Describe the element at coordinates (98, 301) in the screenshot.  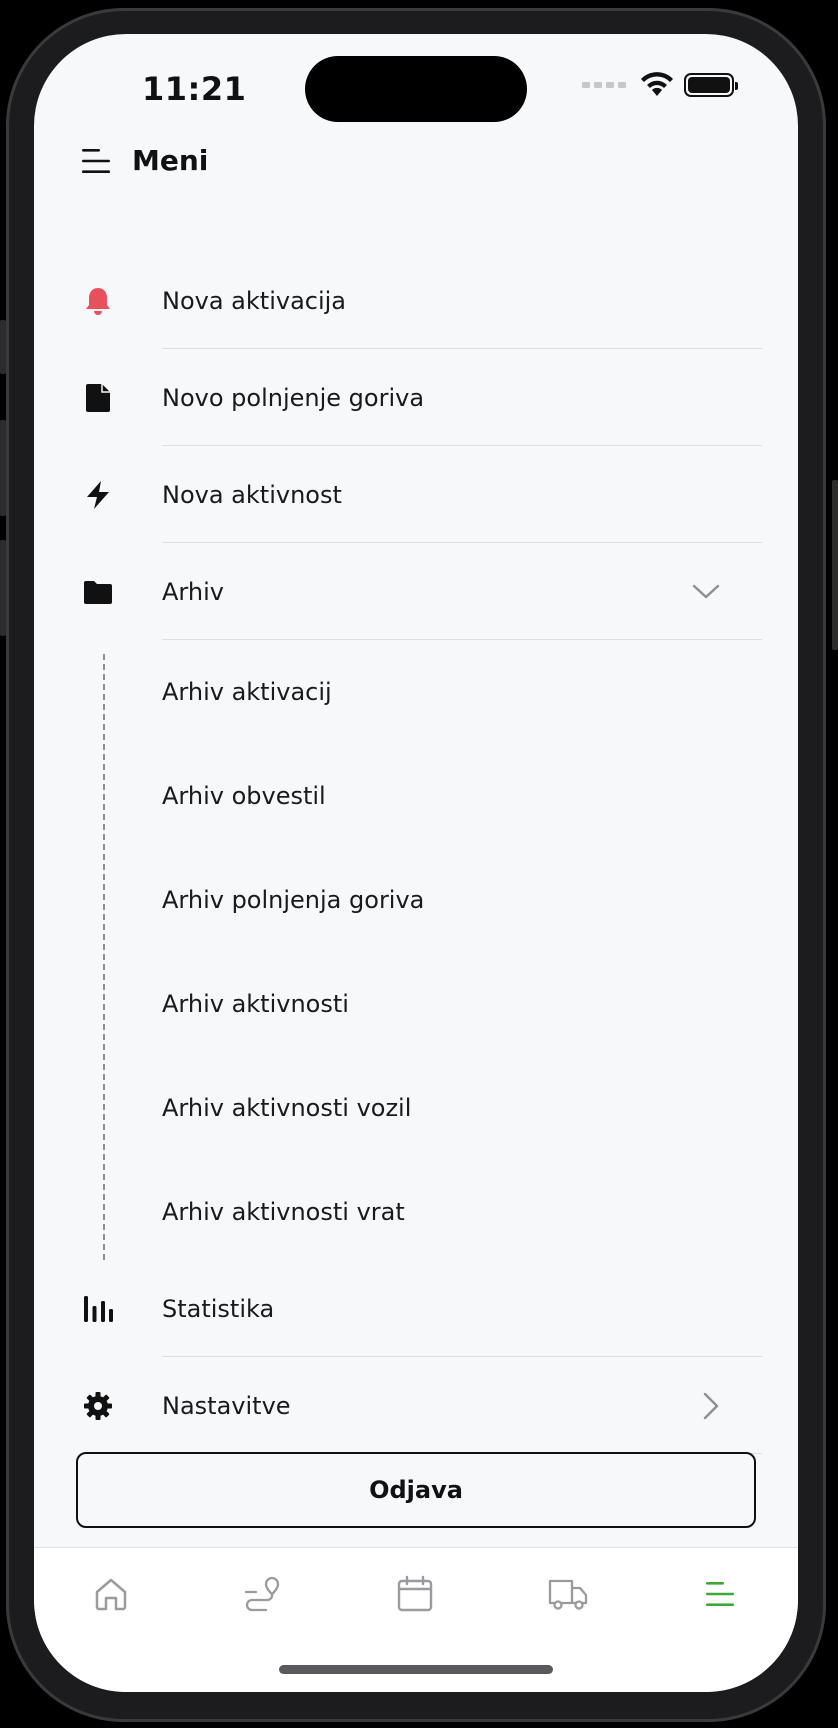
I see `bell-icon` at that location.